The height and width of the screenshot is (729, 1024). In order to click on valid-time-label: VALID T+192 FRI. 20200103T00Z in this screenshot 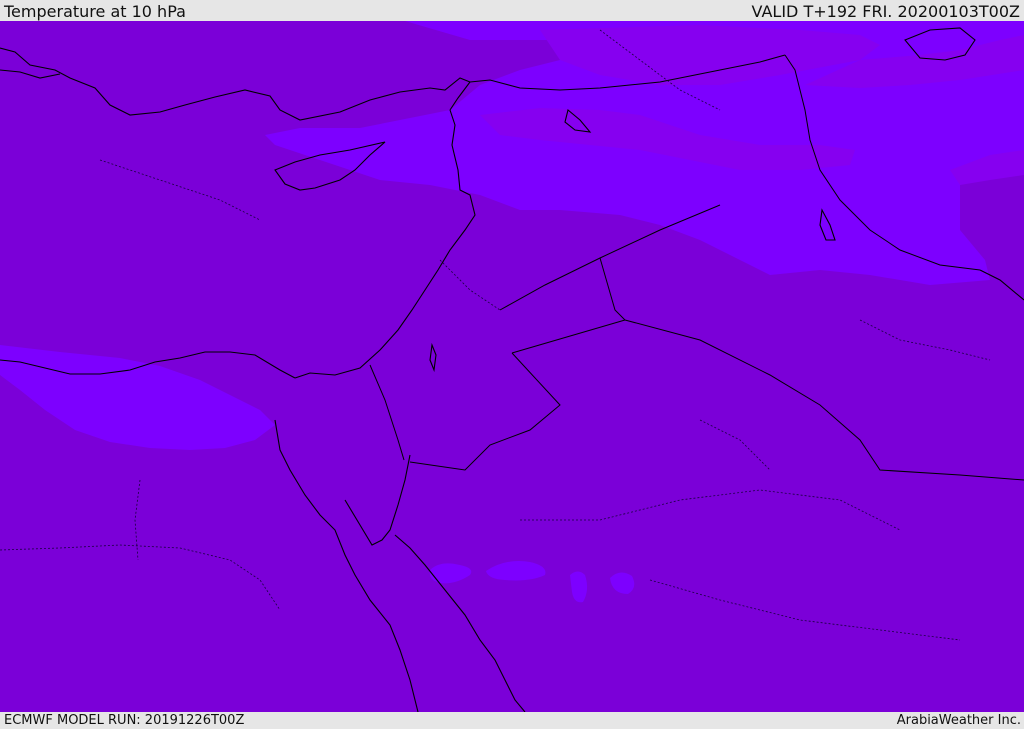, I will do `click(885, 11)`.